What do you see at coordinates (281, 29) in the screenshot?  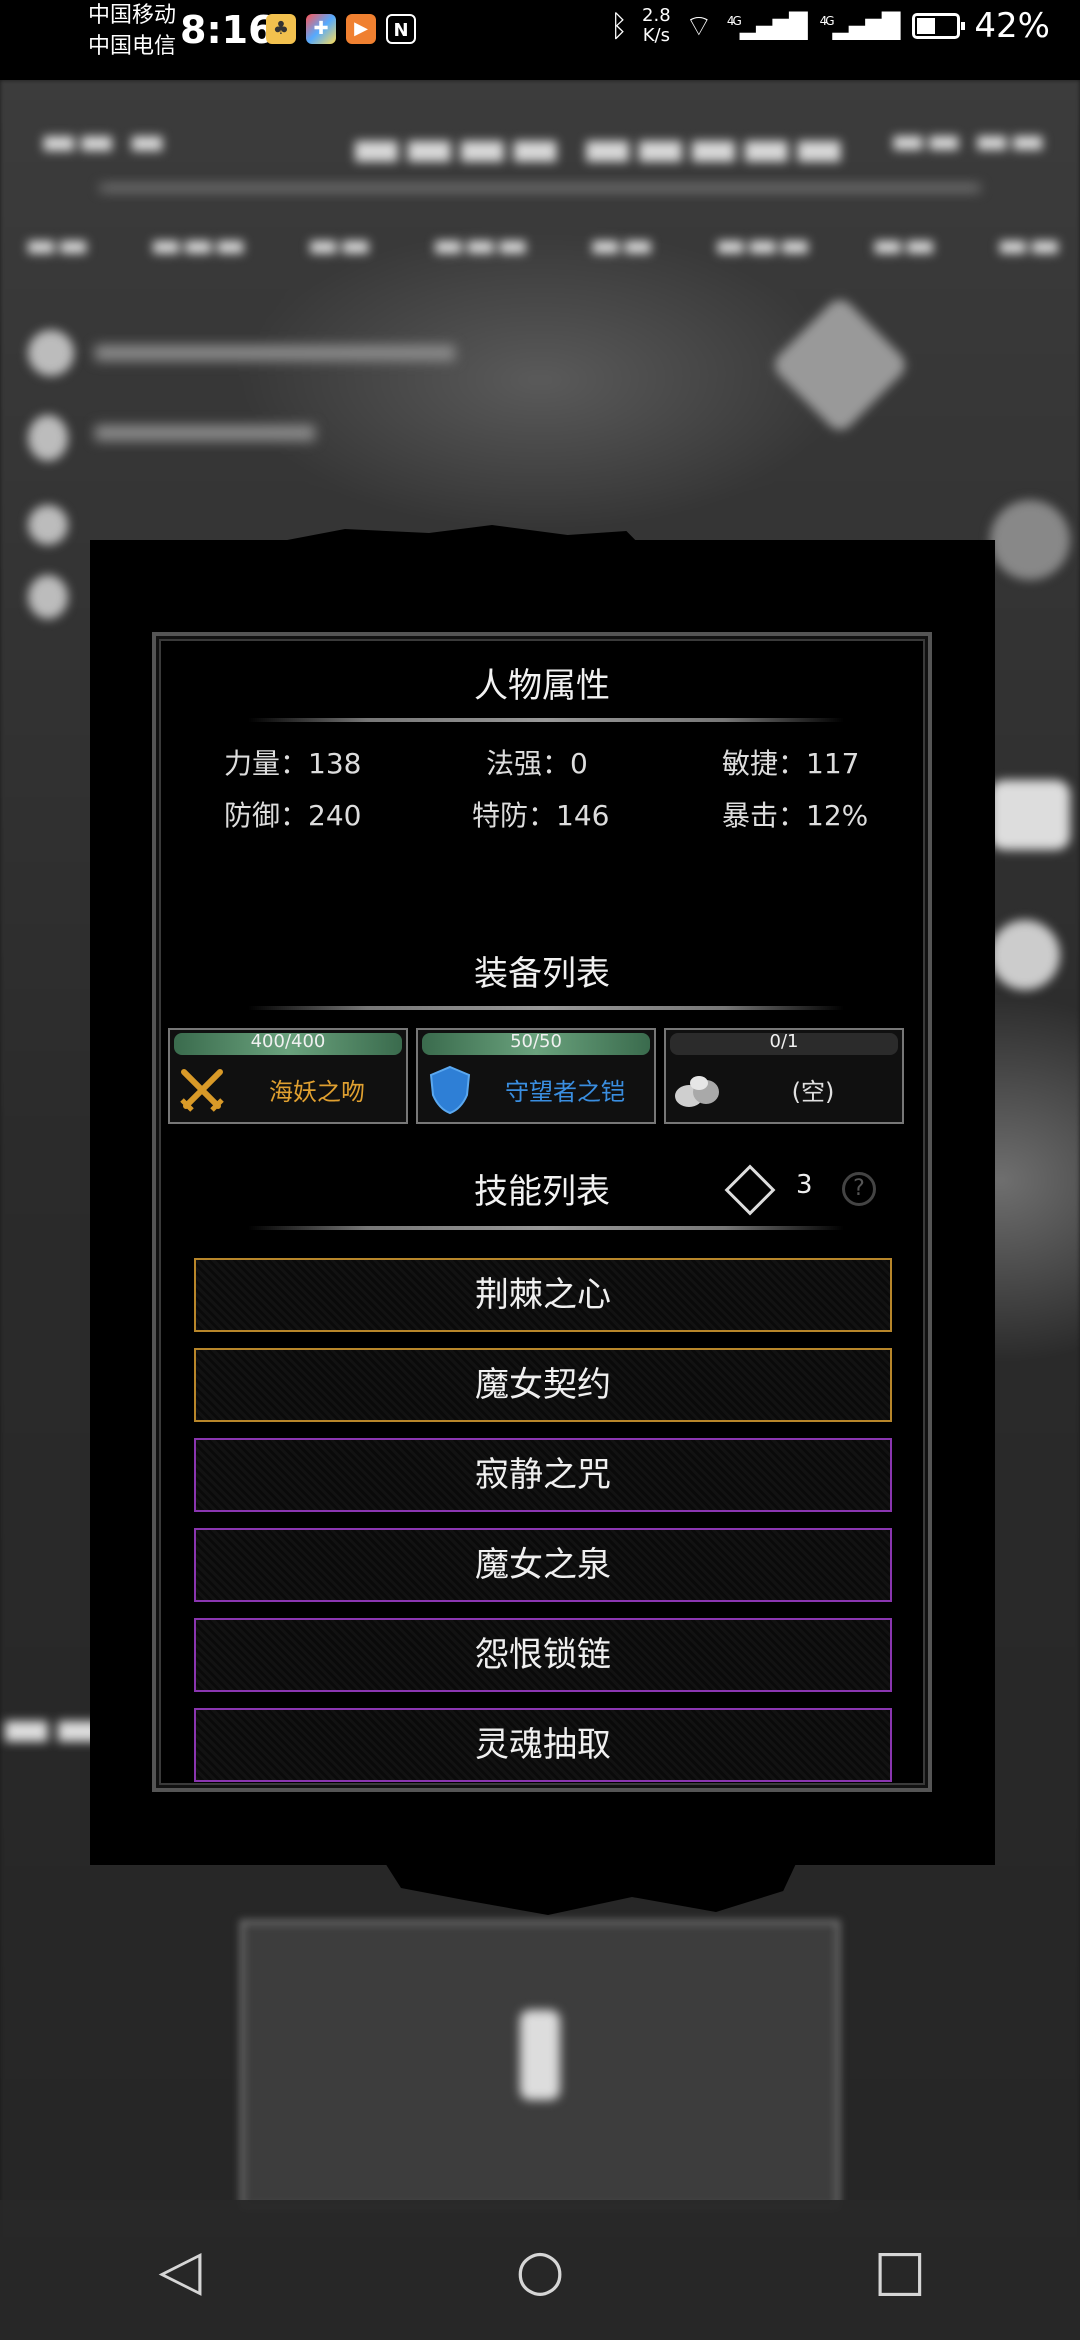 I see `bunny-app-icon: ♣` at bounding box center [281, 29].